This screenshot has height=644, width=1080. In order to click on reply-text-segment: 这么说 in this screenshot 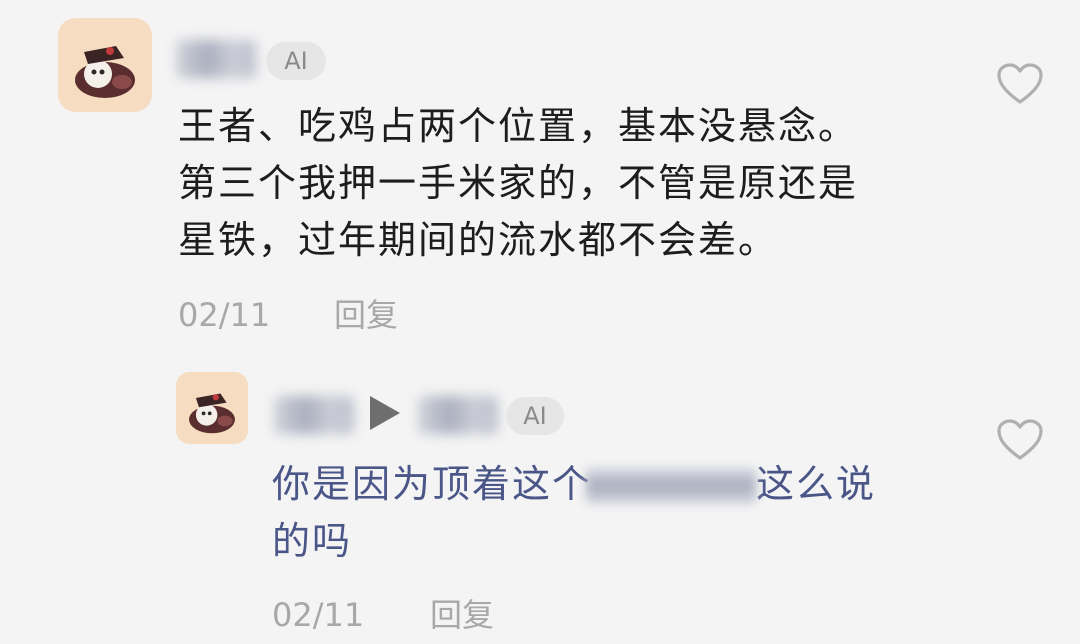, I will do `click(816, 484)`.